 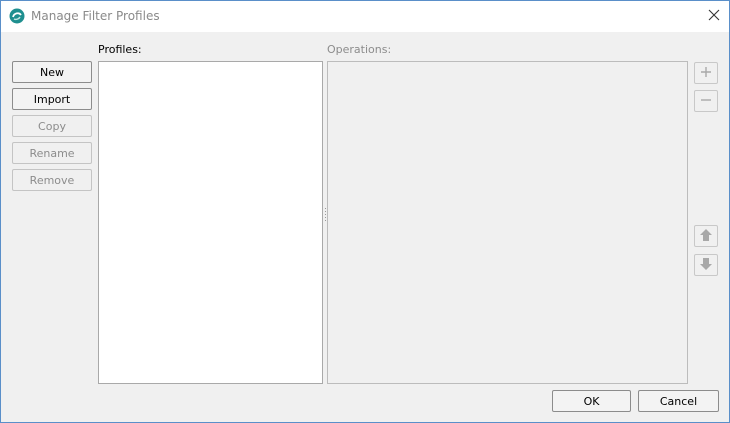 I want to click on move-up-button, so click(x=706, y=236).